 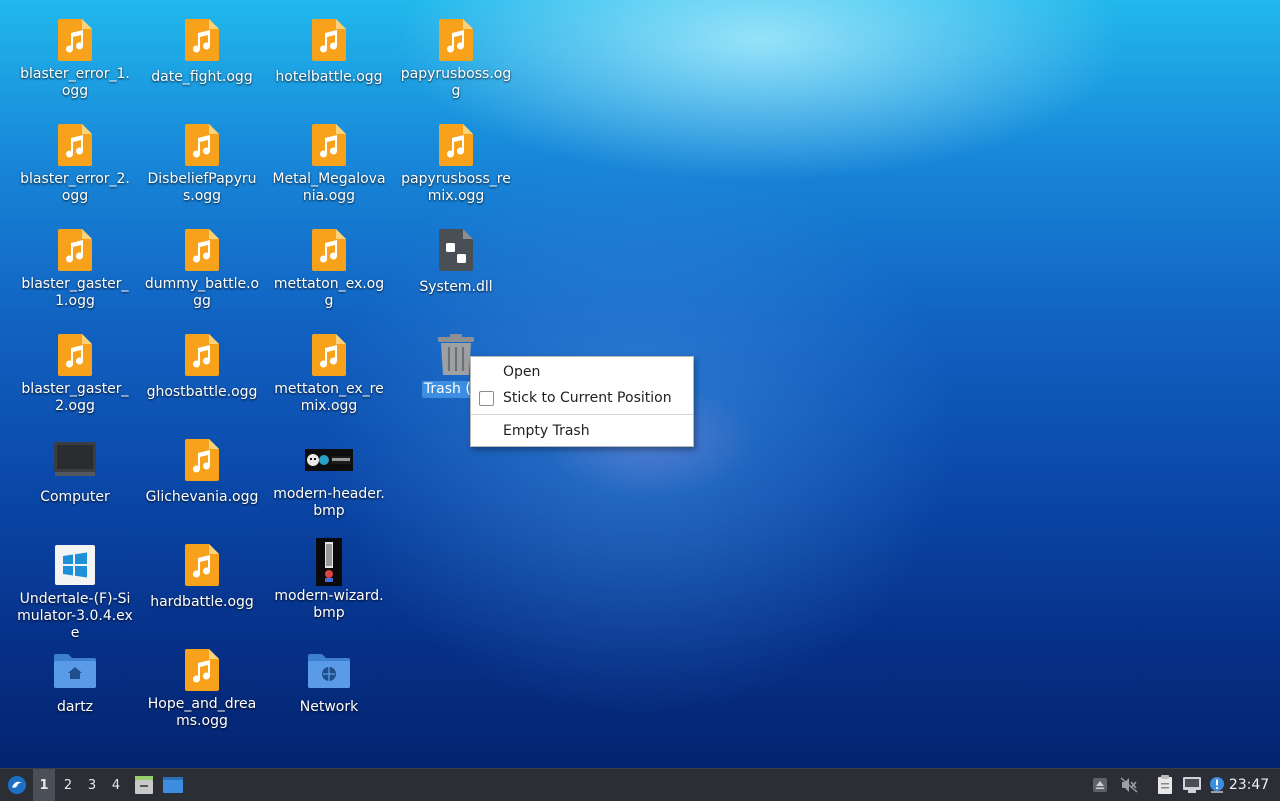 I want to click on menu-item-empty-trash: Empty Trash, so click(x=582, y=431).